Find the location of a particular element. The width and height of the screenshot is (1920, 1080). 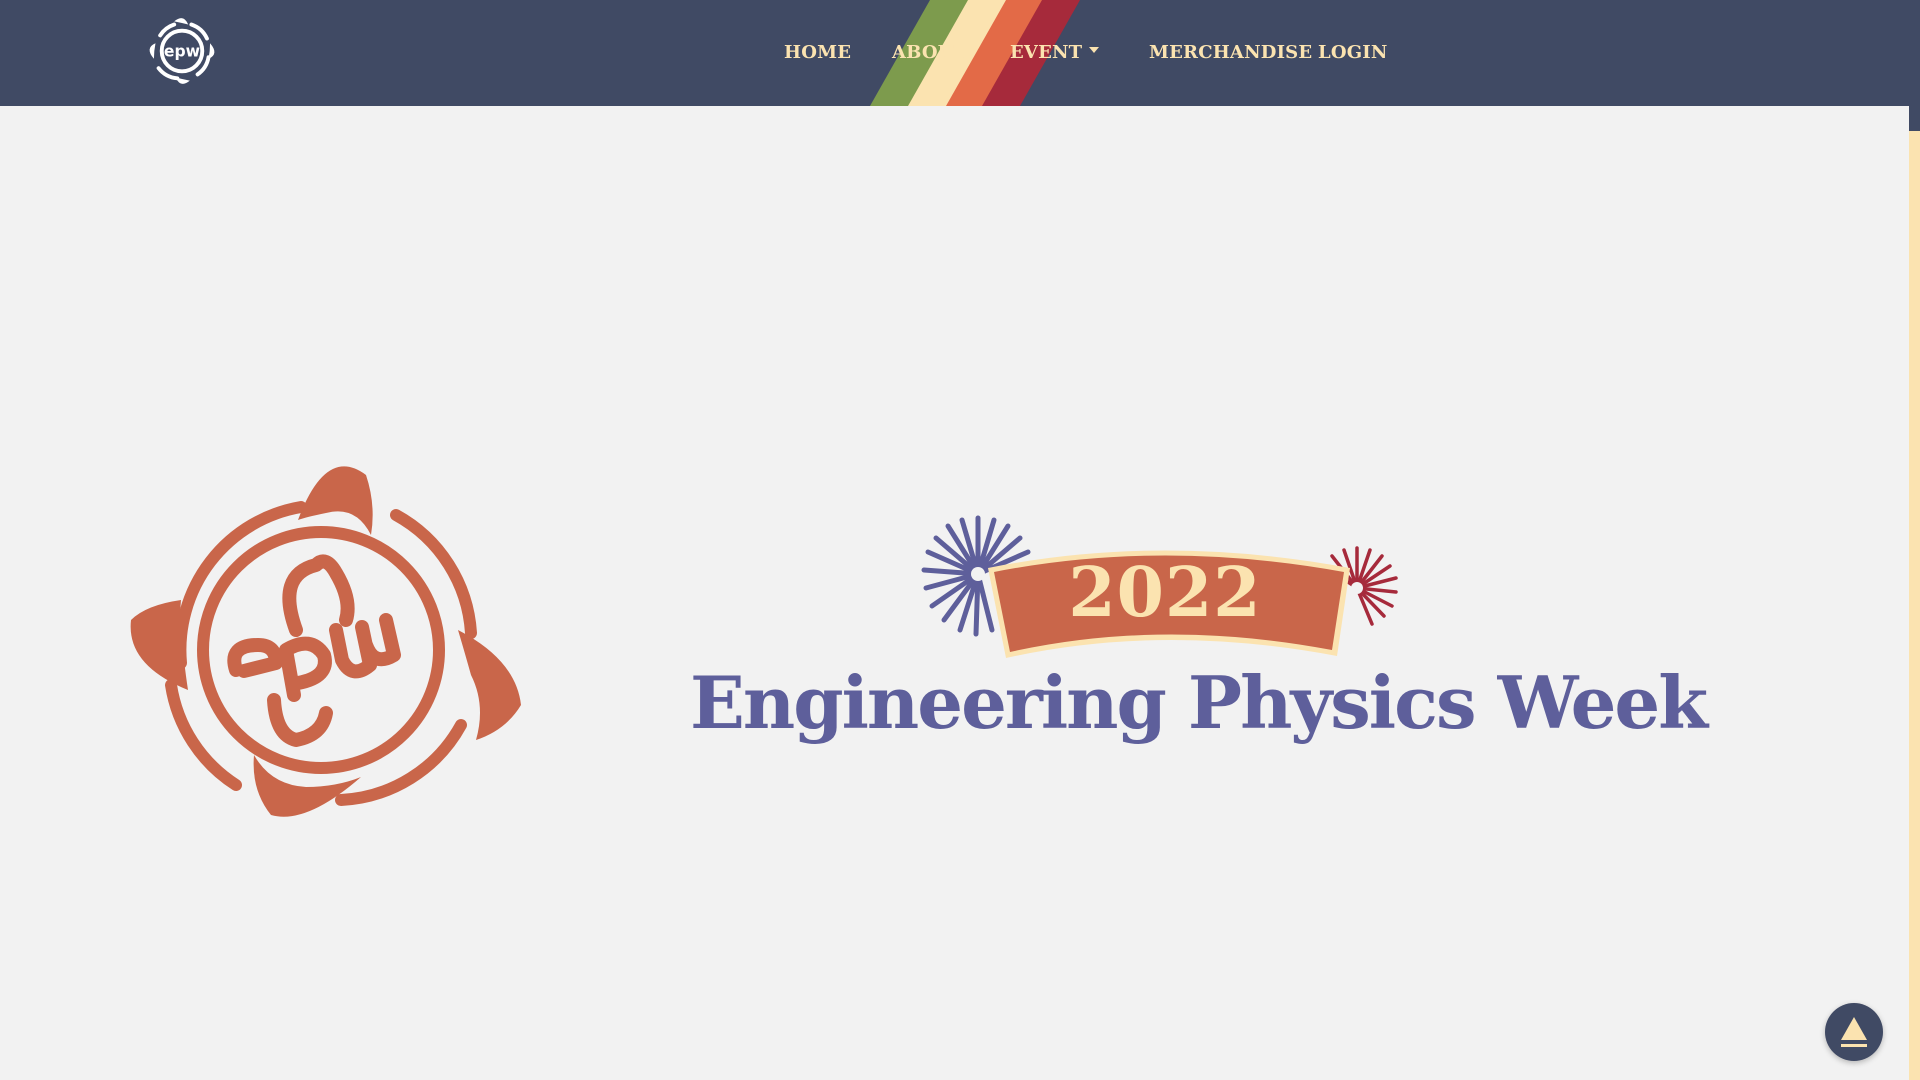

svg-text: epw is located at coordinates (182, 51).